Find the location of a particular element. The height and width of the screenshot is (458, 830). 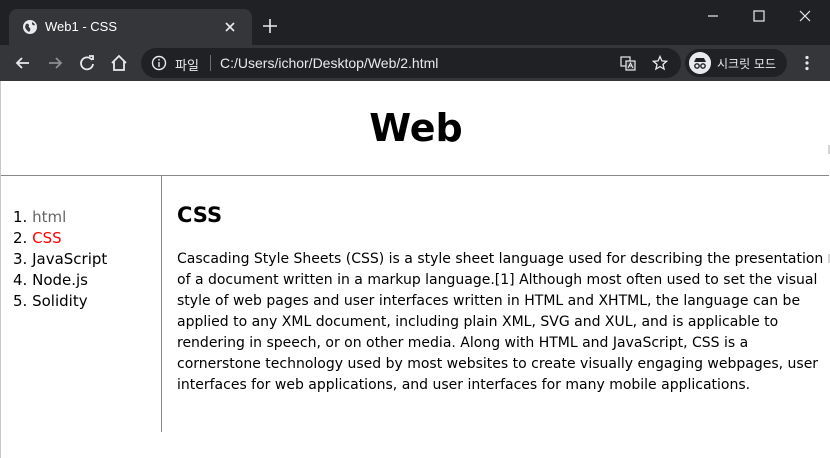

address-bar: 파일 C:/Users/ichor/Desktop/Web/2.html is located at coordinates (411, 63).